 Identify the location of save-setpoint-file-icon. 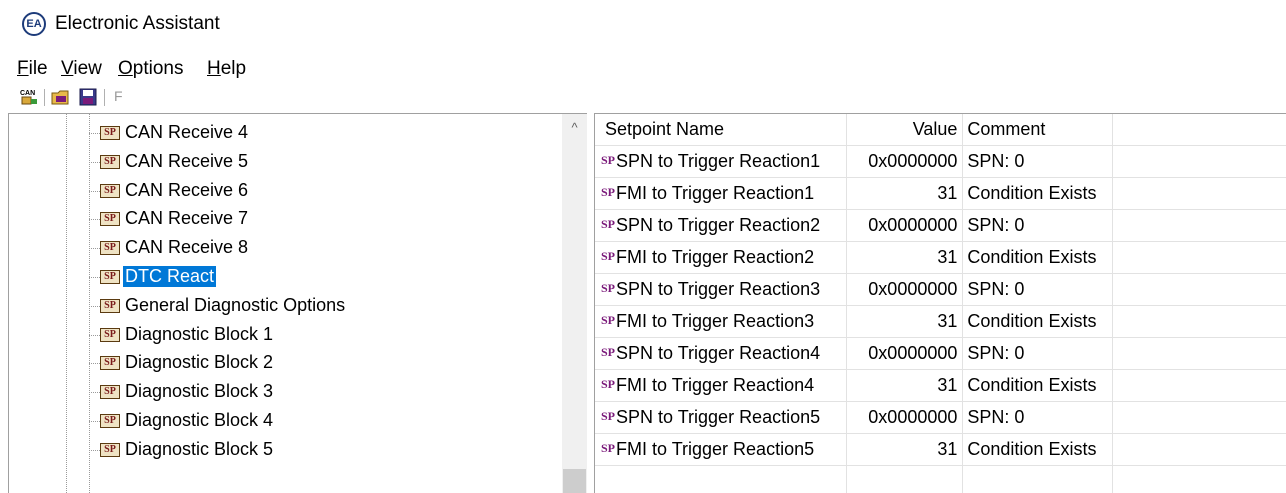
(88, 97).